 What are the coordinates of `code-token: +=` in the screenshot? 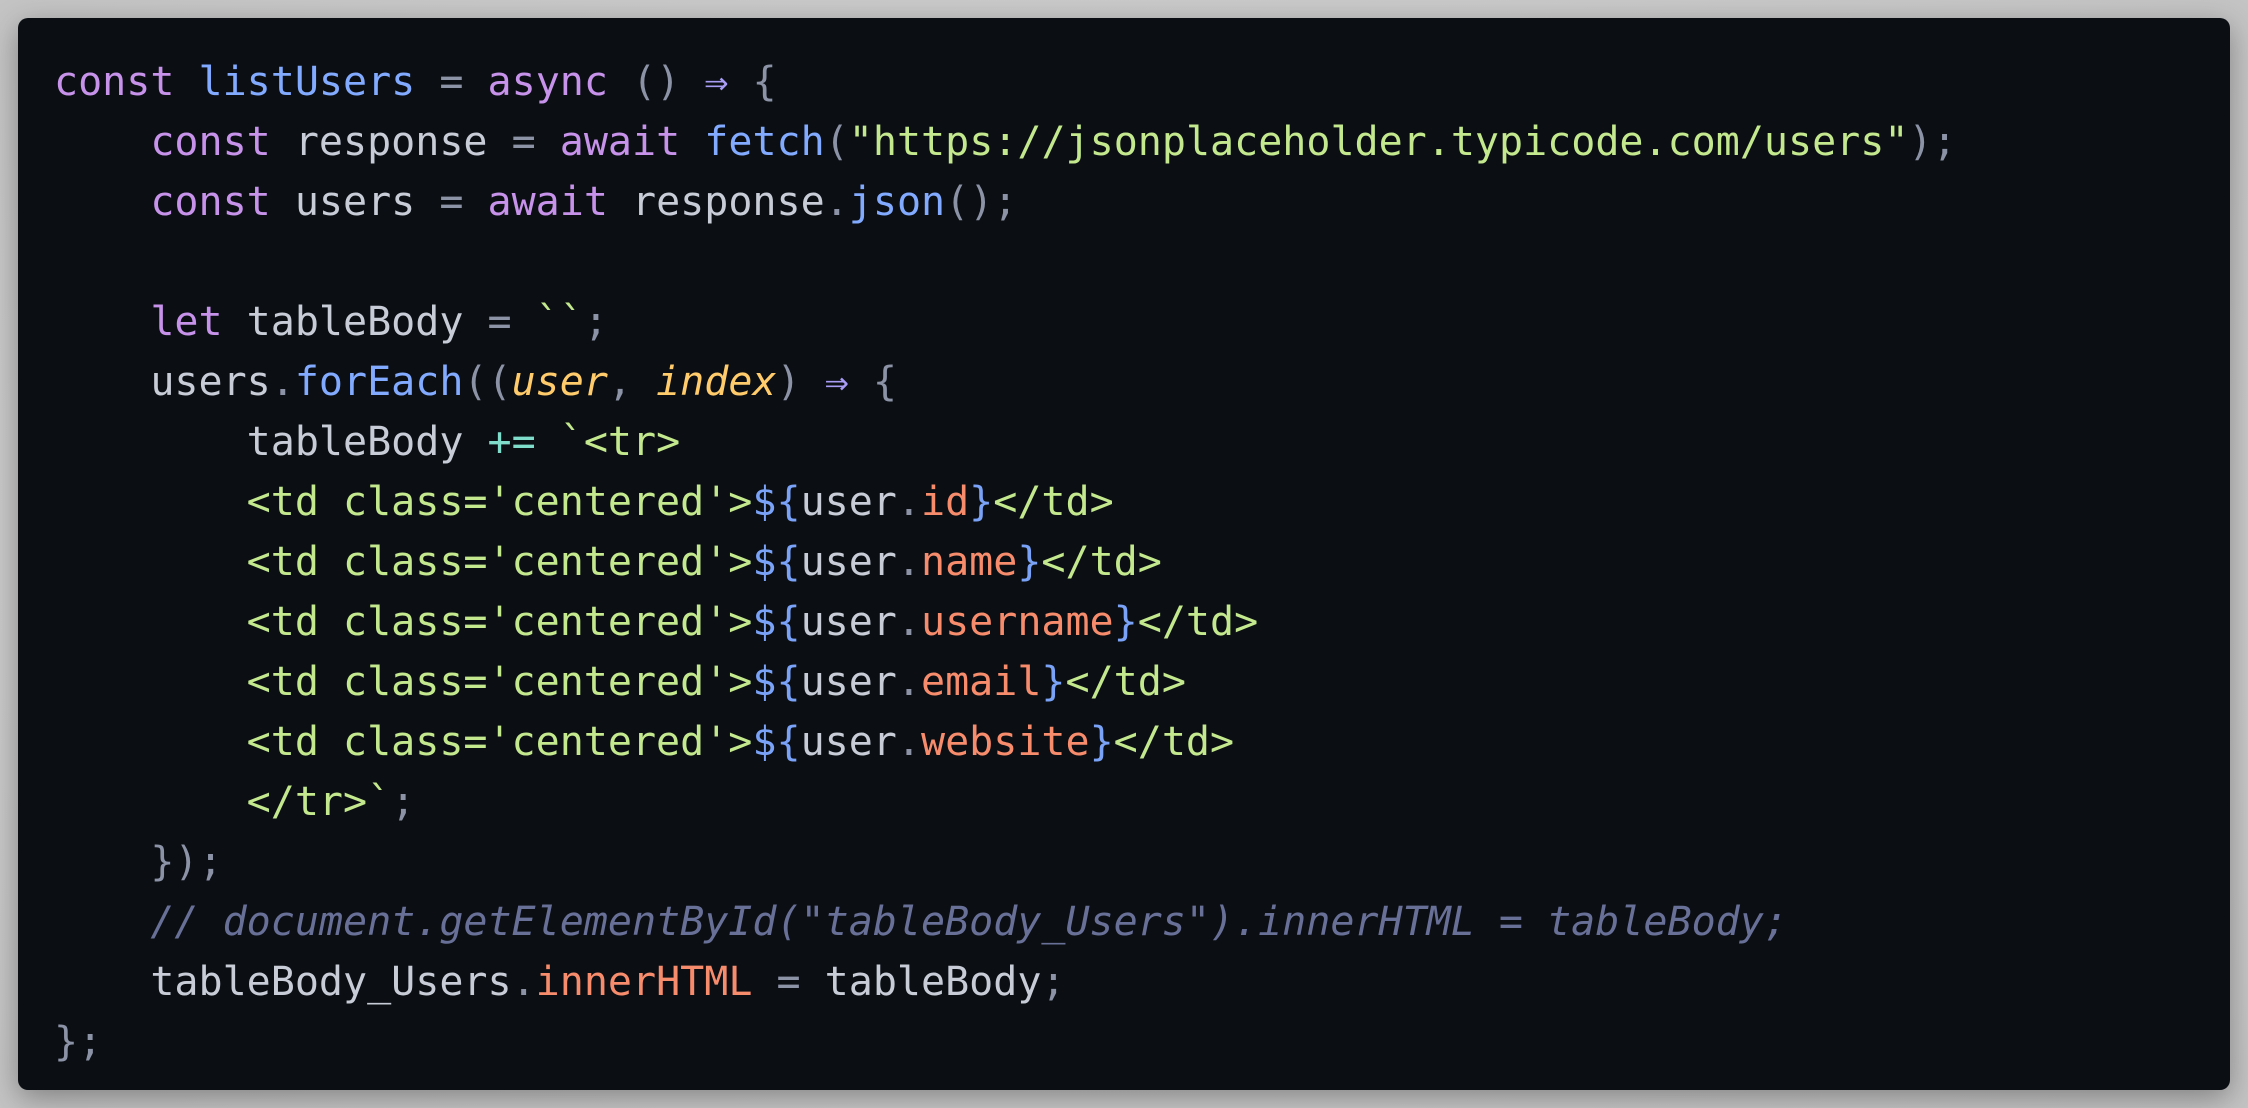 It's located at (511, 442).